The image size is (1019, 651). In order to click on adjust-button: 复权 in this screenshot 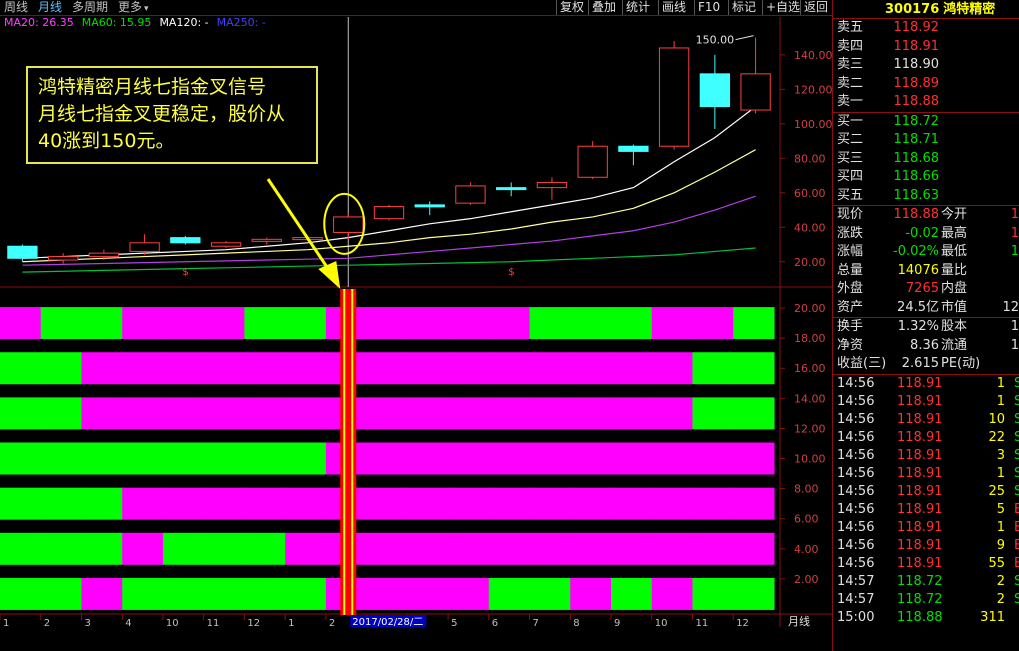, I will do `click(571, 7)`.